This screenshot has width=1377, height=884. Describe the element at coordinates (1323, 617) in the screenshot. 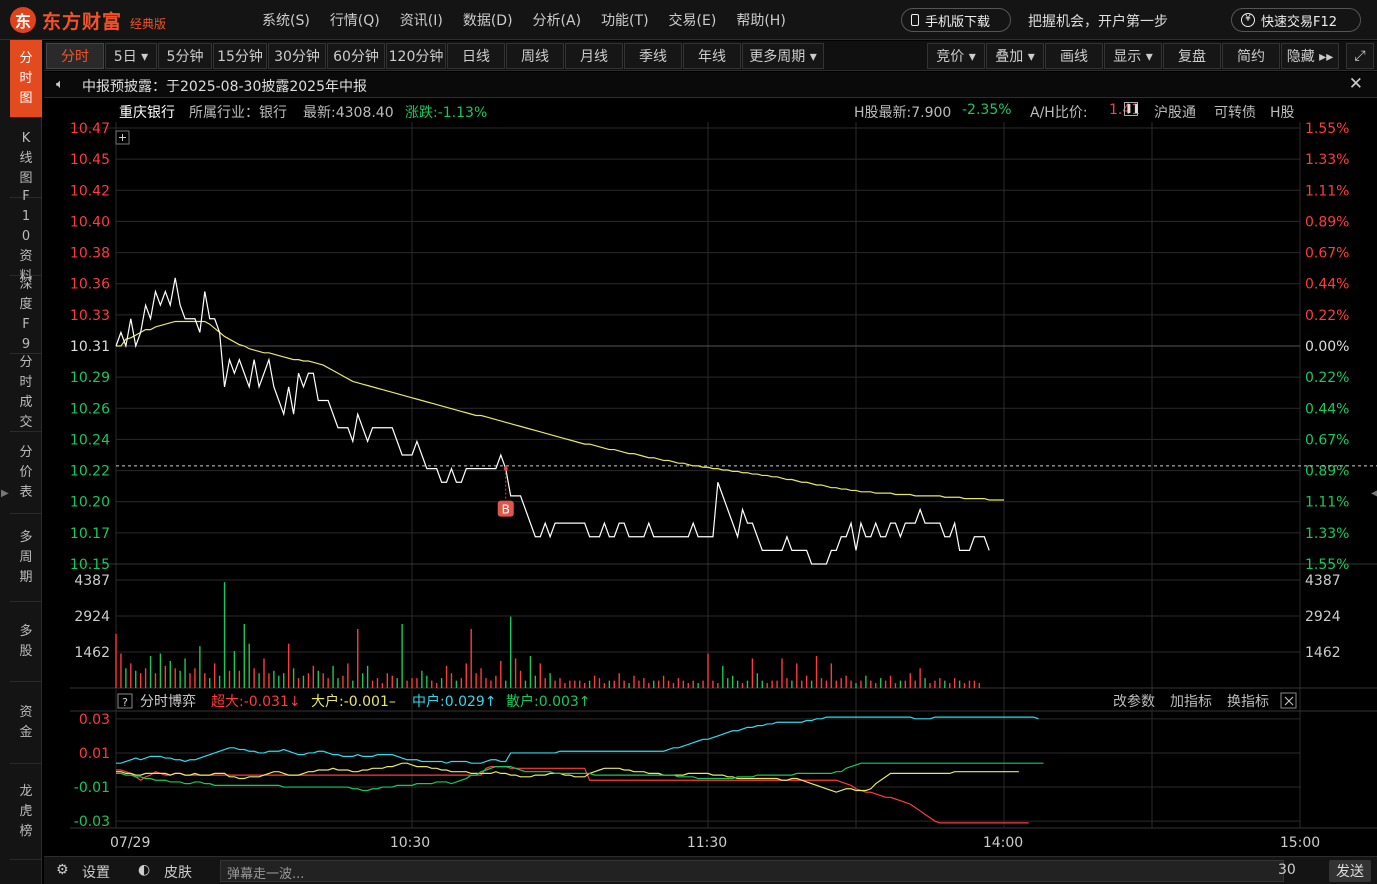

I see `volume-tick-label-right: 2924` at that location.